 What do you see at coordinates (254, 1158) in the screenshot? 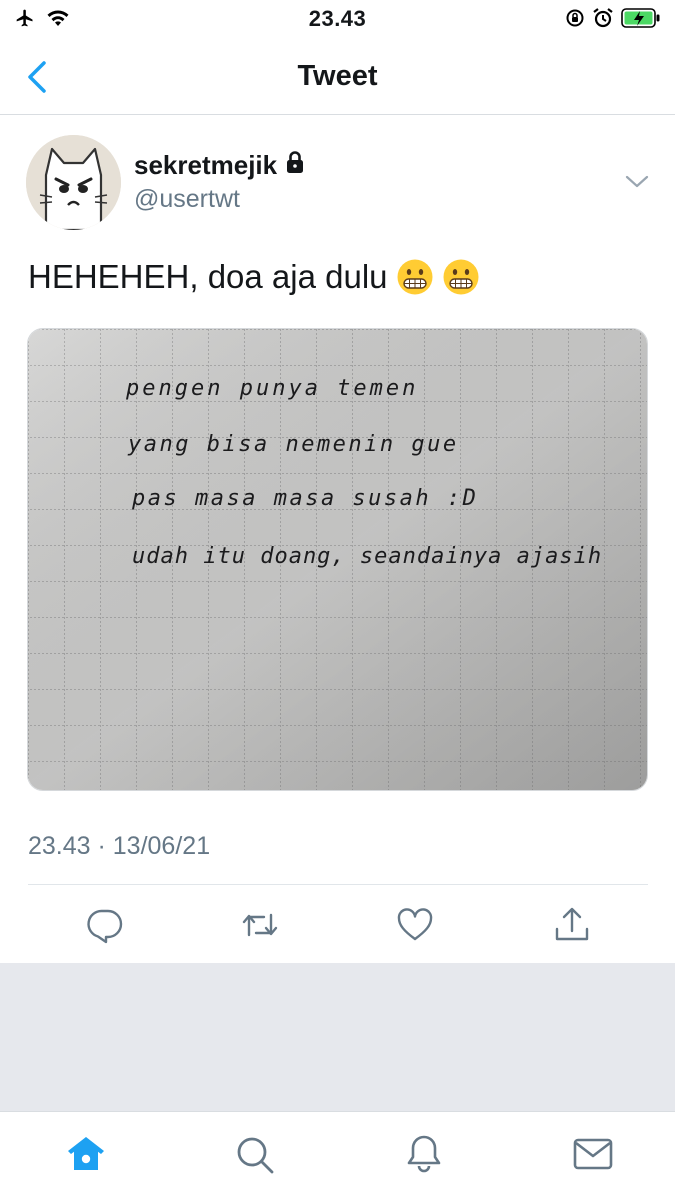
I see `search-icon` at bounding box center [254, 1158].